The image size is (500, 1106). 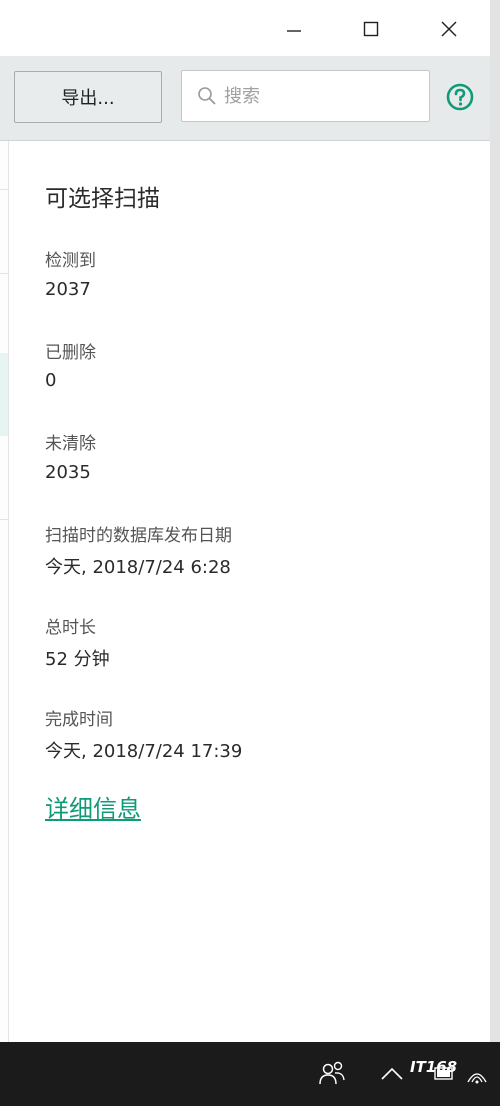 I want to click on window-edge, so click(x=495, y=521).